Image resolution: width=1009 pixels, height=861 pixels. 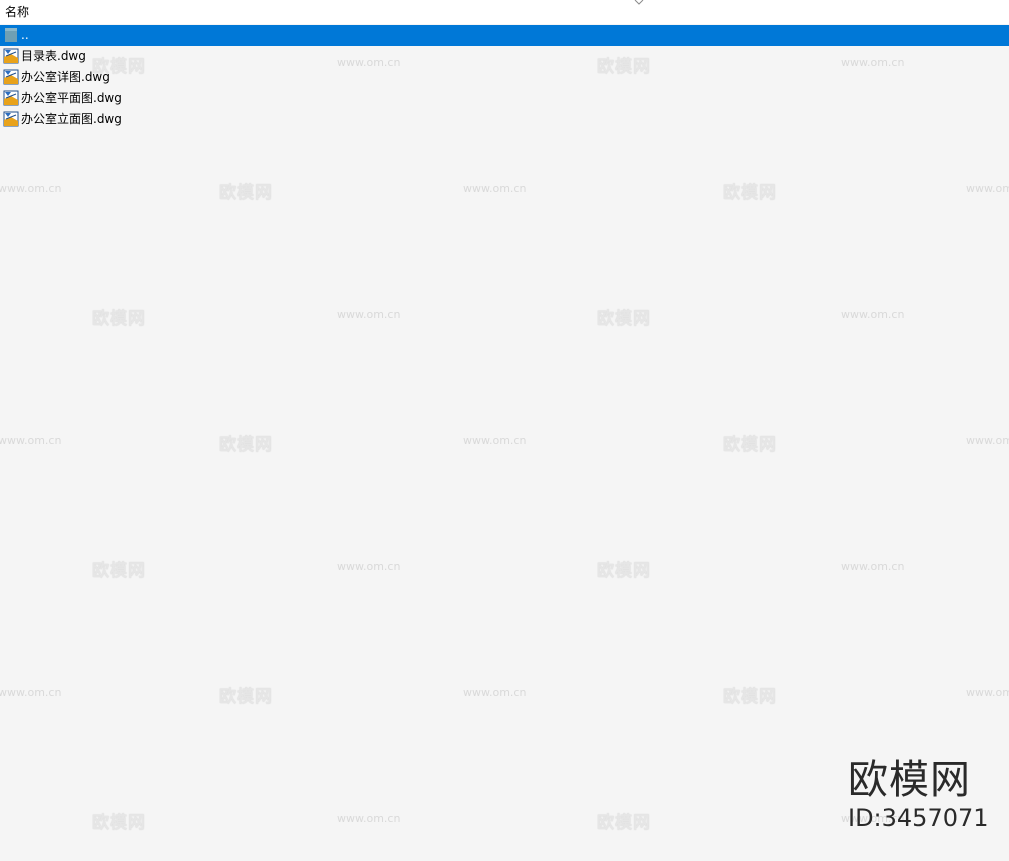 What do you see at coordinates (504, 56) in the screenshot?
I see `list-item-file: 目录表.dwg` at bounding box center [504, 56].